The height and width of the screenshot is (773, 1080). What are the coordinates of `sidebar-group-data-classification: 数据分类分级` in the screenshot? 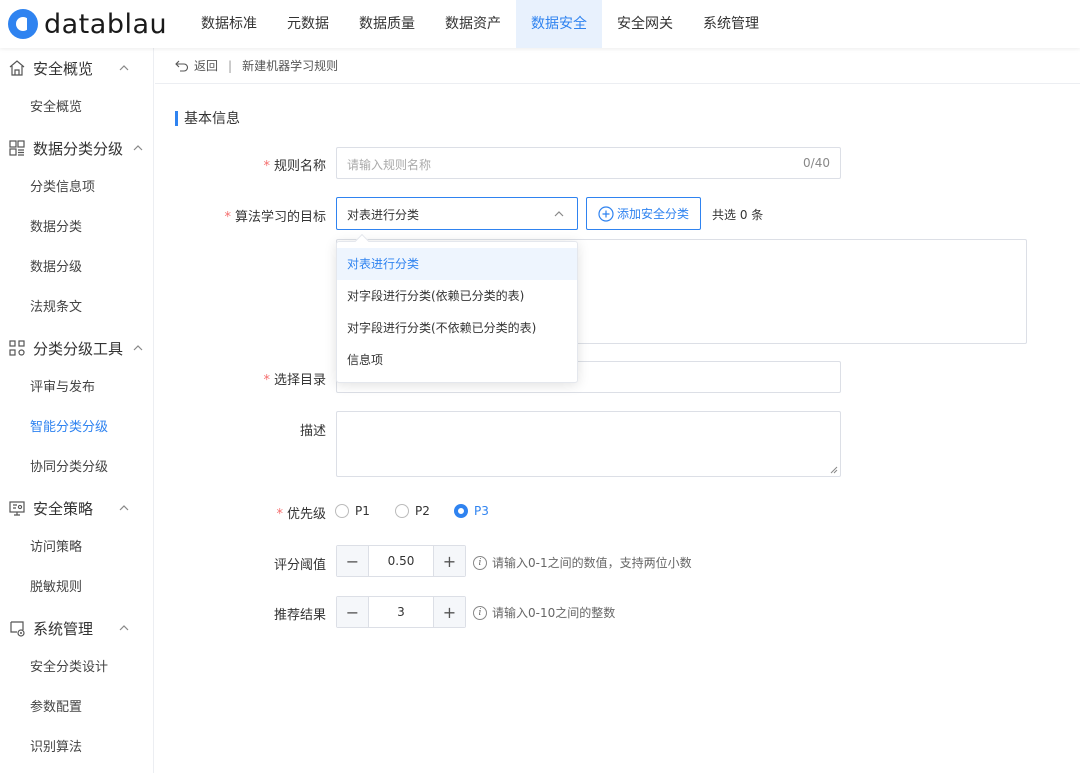 It's located at (76, 148).